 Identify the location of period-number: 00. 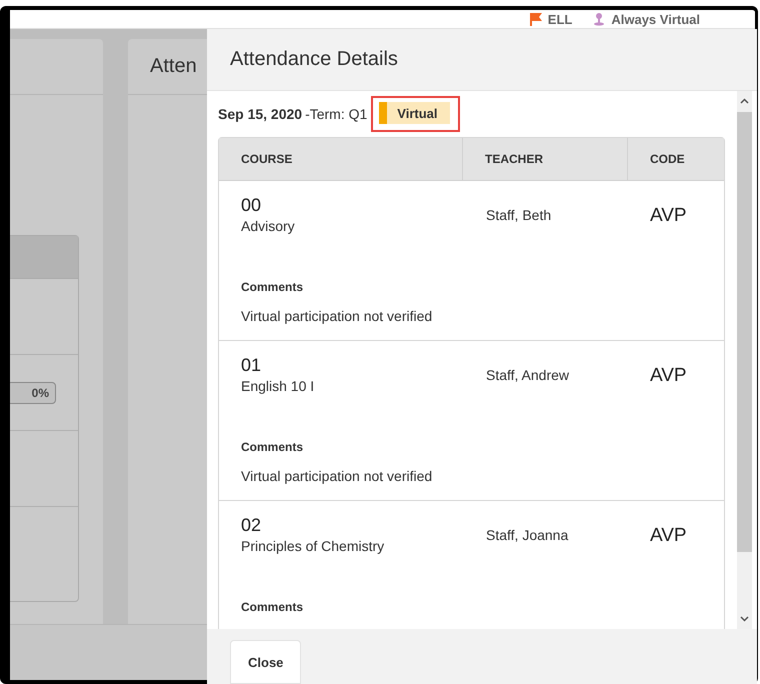
(251, 205).